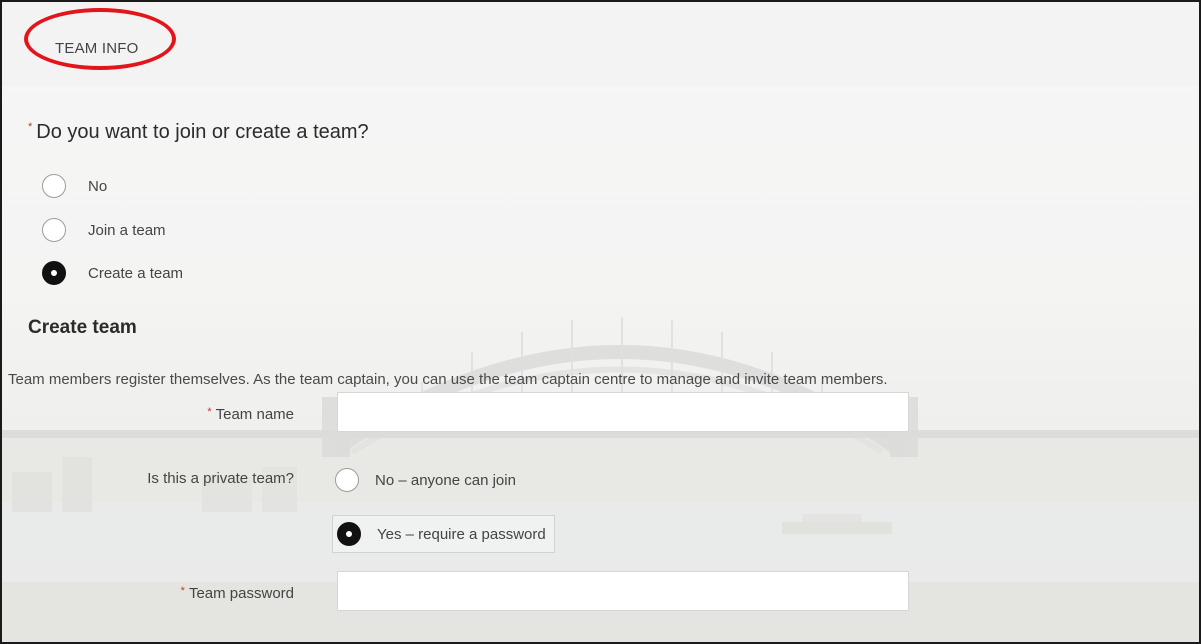  What do you see at coordinates (623, 591) in the screenshot?
I see `team-password-input` at bounding box center [623, 591].